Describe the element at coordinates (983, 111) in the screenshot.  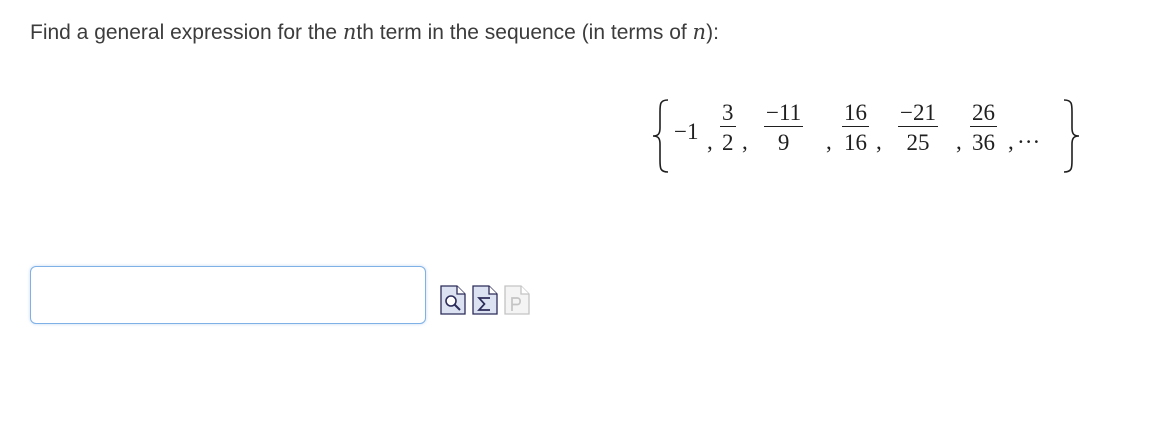
I see `numerator: 26` at that location.